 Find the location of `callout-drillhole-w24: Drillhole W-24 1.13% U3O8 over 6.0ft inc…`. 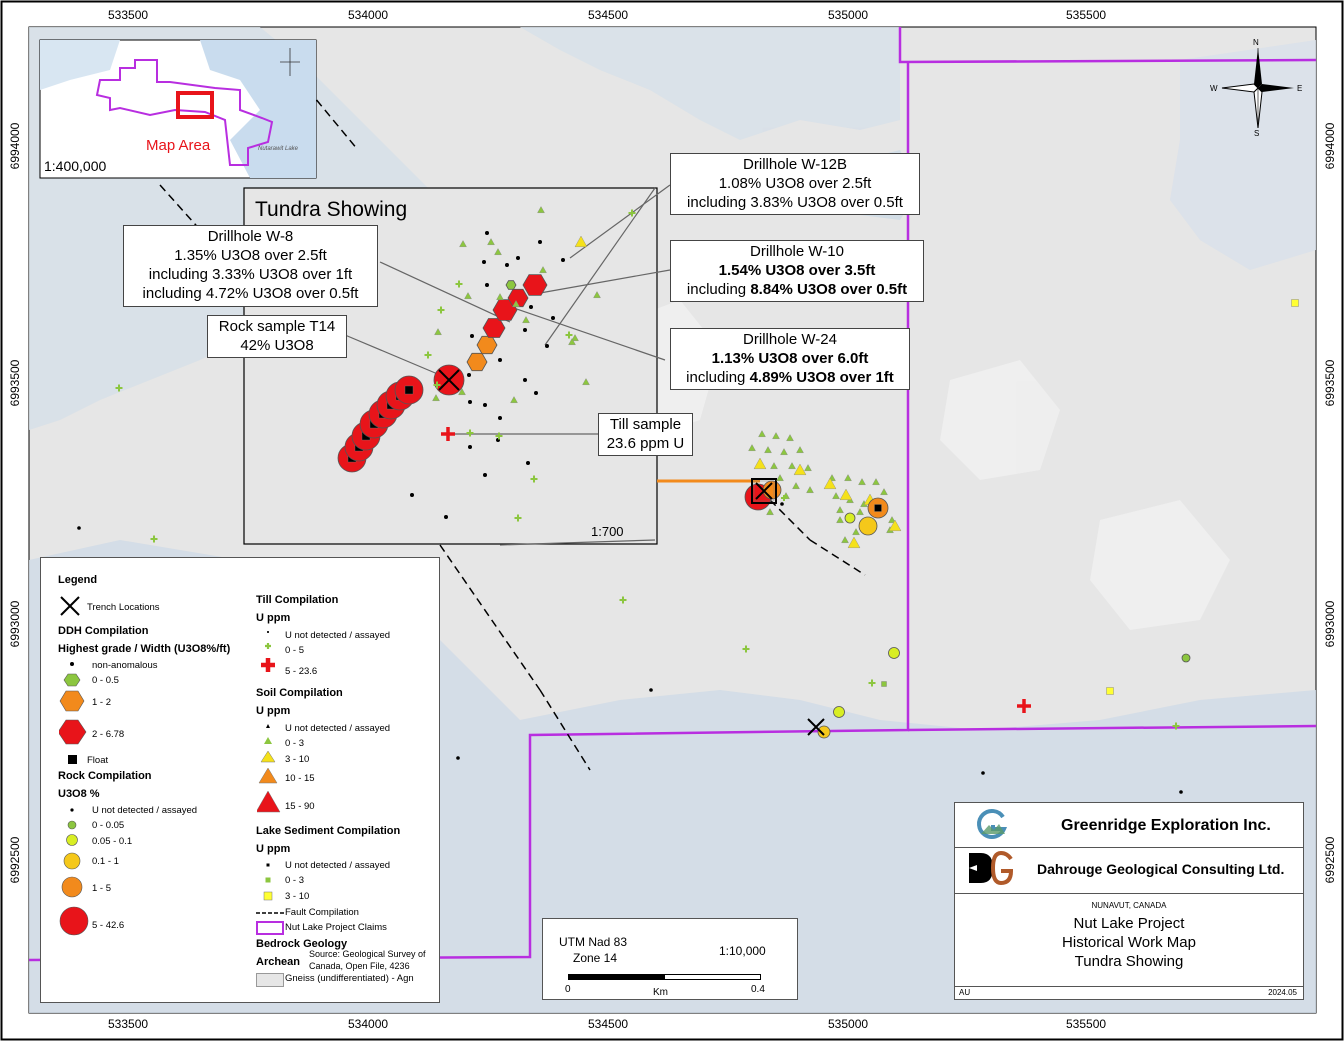

callout-drillhole-w24: Drillhole W-24 1.13% U3O8 over 6.0ft inc… is located at coordinates (790, 359).